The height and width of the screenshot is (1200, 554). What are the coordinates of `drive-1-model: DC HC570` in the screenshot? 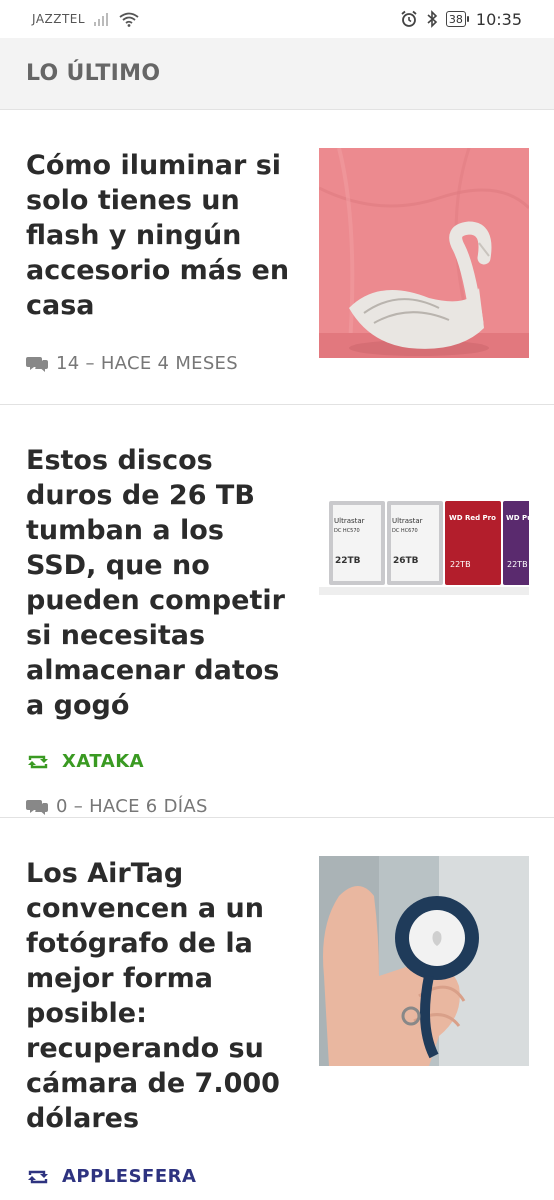 It's located at (347, 531).